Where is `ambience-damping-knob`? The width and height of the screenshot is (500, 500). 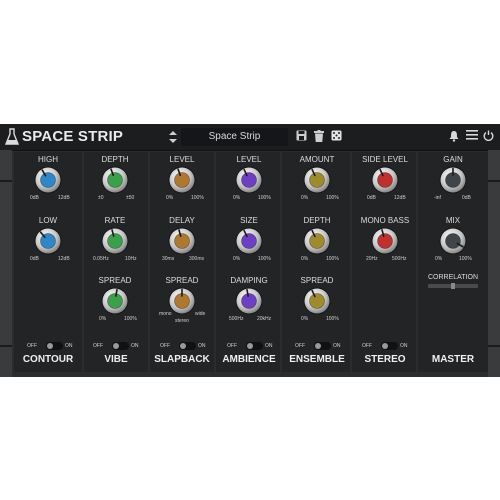
ambience-damping-knob is located at coordinates (249, 301).